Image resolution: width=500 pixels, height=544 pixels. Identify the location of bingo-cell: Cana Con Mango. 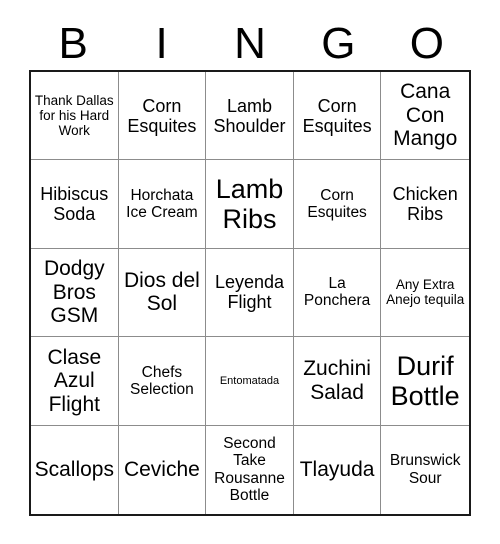
(425, 116).